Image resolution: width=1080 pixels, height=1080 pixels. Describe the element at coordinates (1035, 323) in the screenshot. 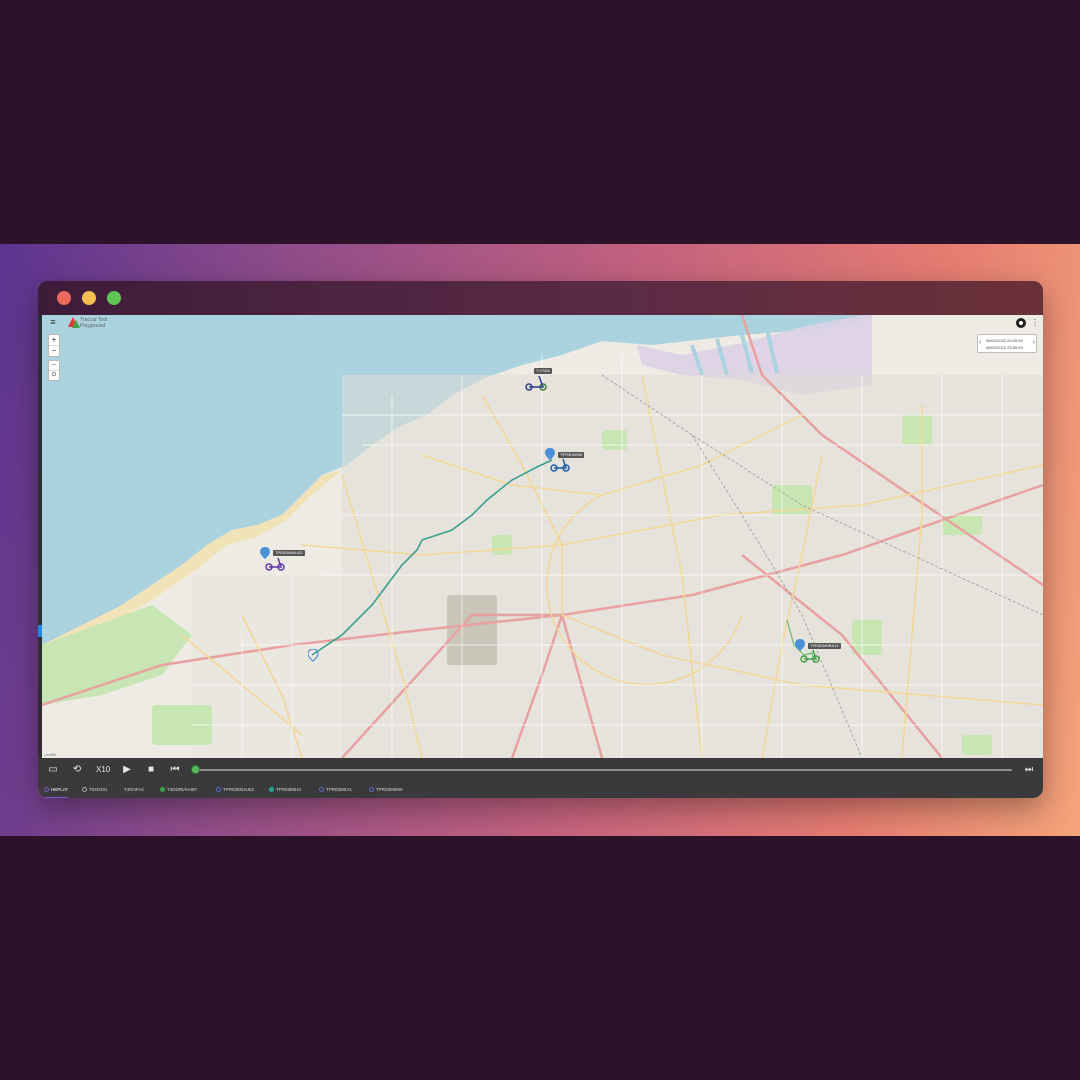

I see `kebab-menu-icon: ⋮` at that location.